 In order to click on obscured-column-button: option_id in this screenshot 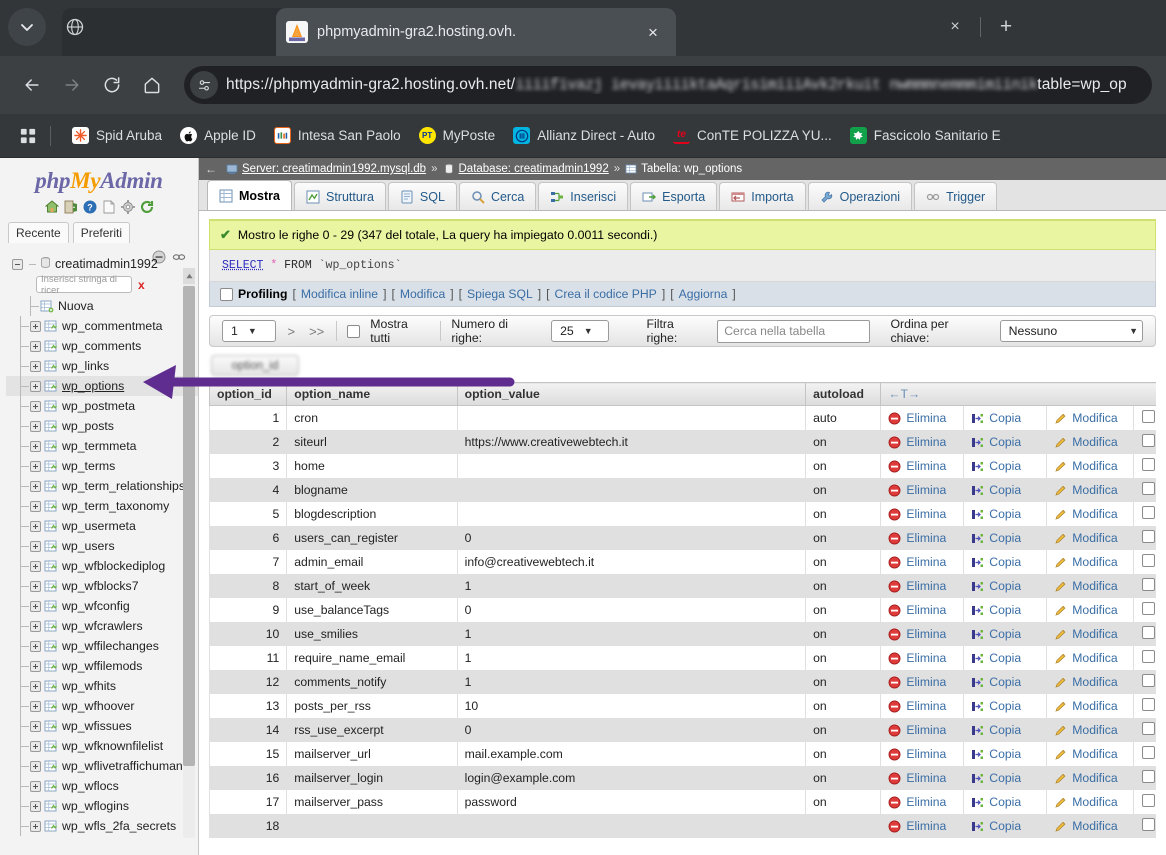, I will do `click(255, 365)`.